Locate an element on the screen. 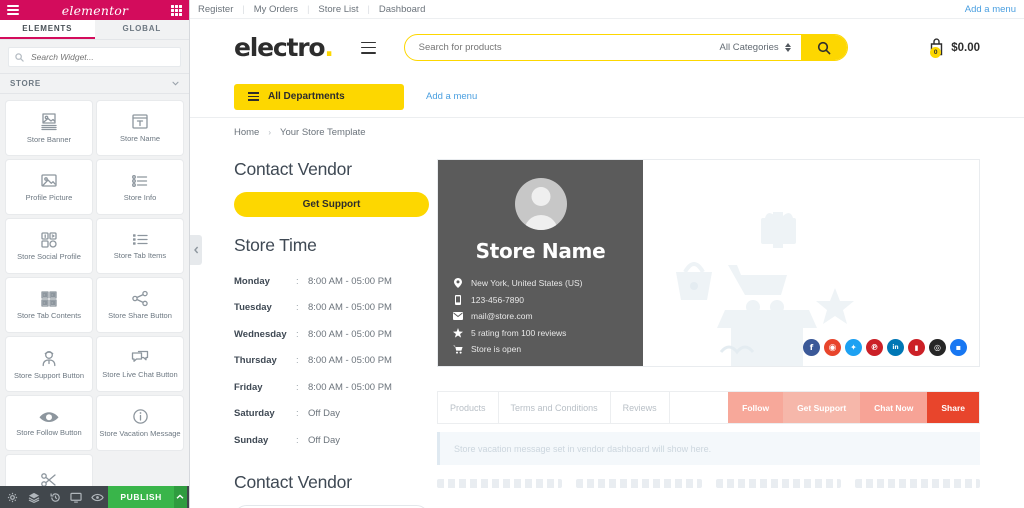 This screenshot has height=508, width=1024. site-logo: electro. is located at coordinates (284, 47).